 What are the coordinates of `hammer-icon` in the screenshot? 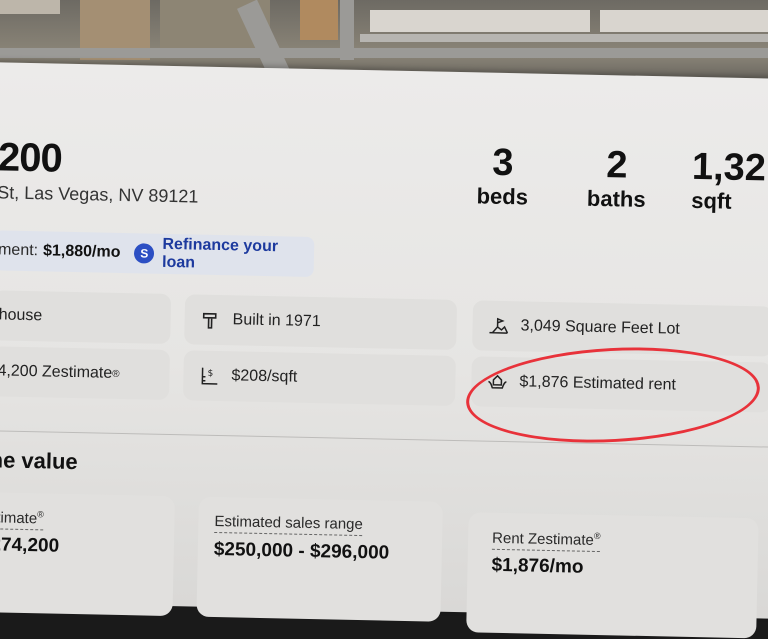 It's located at (210, 320).